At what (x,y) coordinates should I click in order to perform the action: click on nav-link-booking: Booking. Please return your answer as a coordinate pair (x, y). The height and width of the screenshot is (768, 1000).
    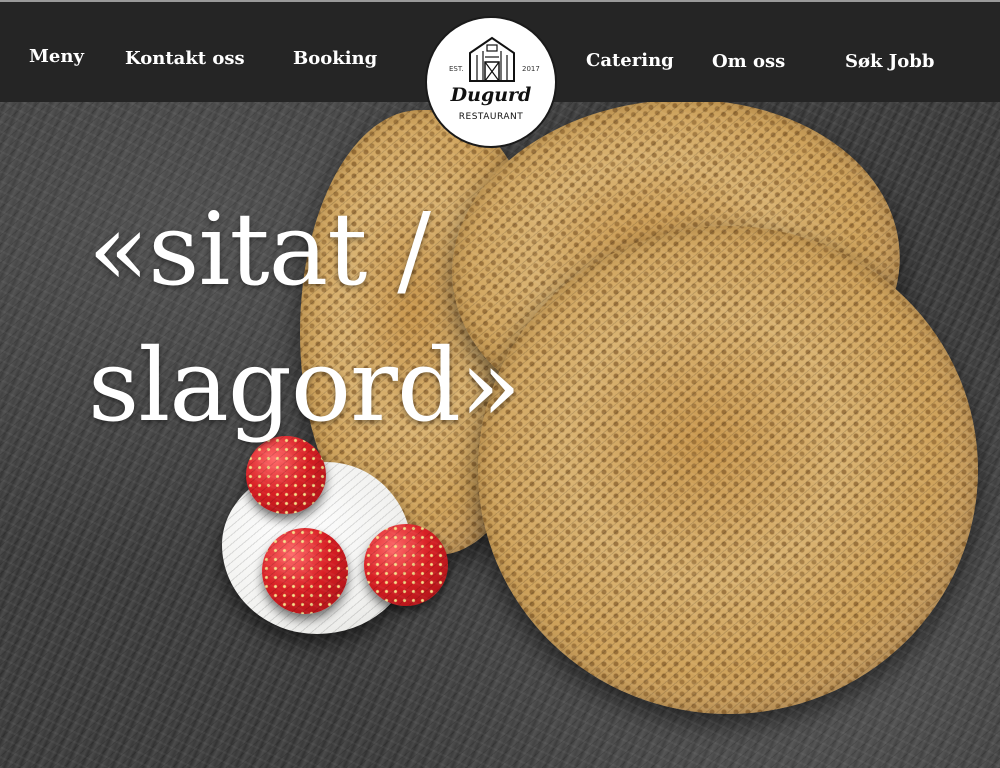
    Looking at the image, I should click on (335, 58).